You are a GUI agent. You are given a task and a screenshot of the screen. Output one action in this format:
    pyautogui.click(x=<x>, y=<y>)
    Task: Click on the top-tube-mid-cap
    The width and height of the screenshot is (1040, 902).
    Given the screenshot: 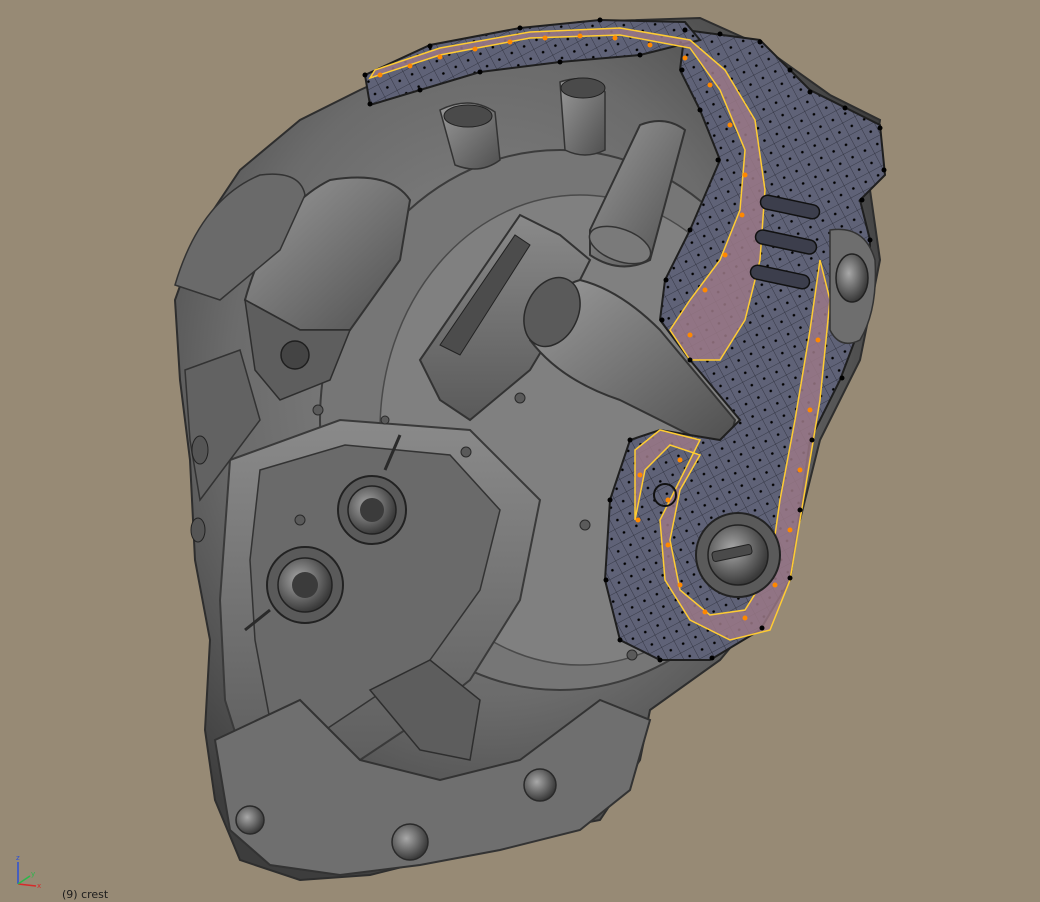 What is the action you would take?
    pyautogui.click(x=583, y=88)
    